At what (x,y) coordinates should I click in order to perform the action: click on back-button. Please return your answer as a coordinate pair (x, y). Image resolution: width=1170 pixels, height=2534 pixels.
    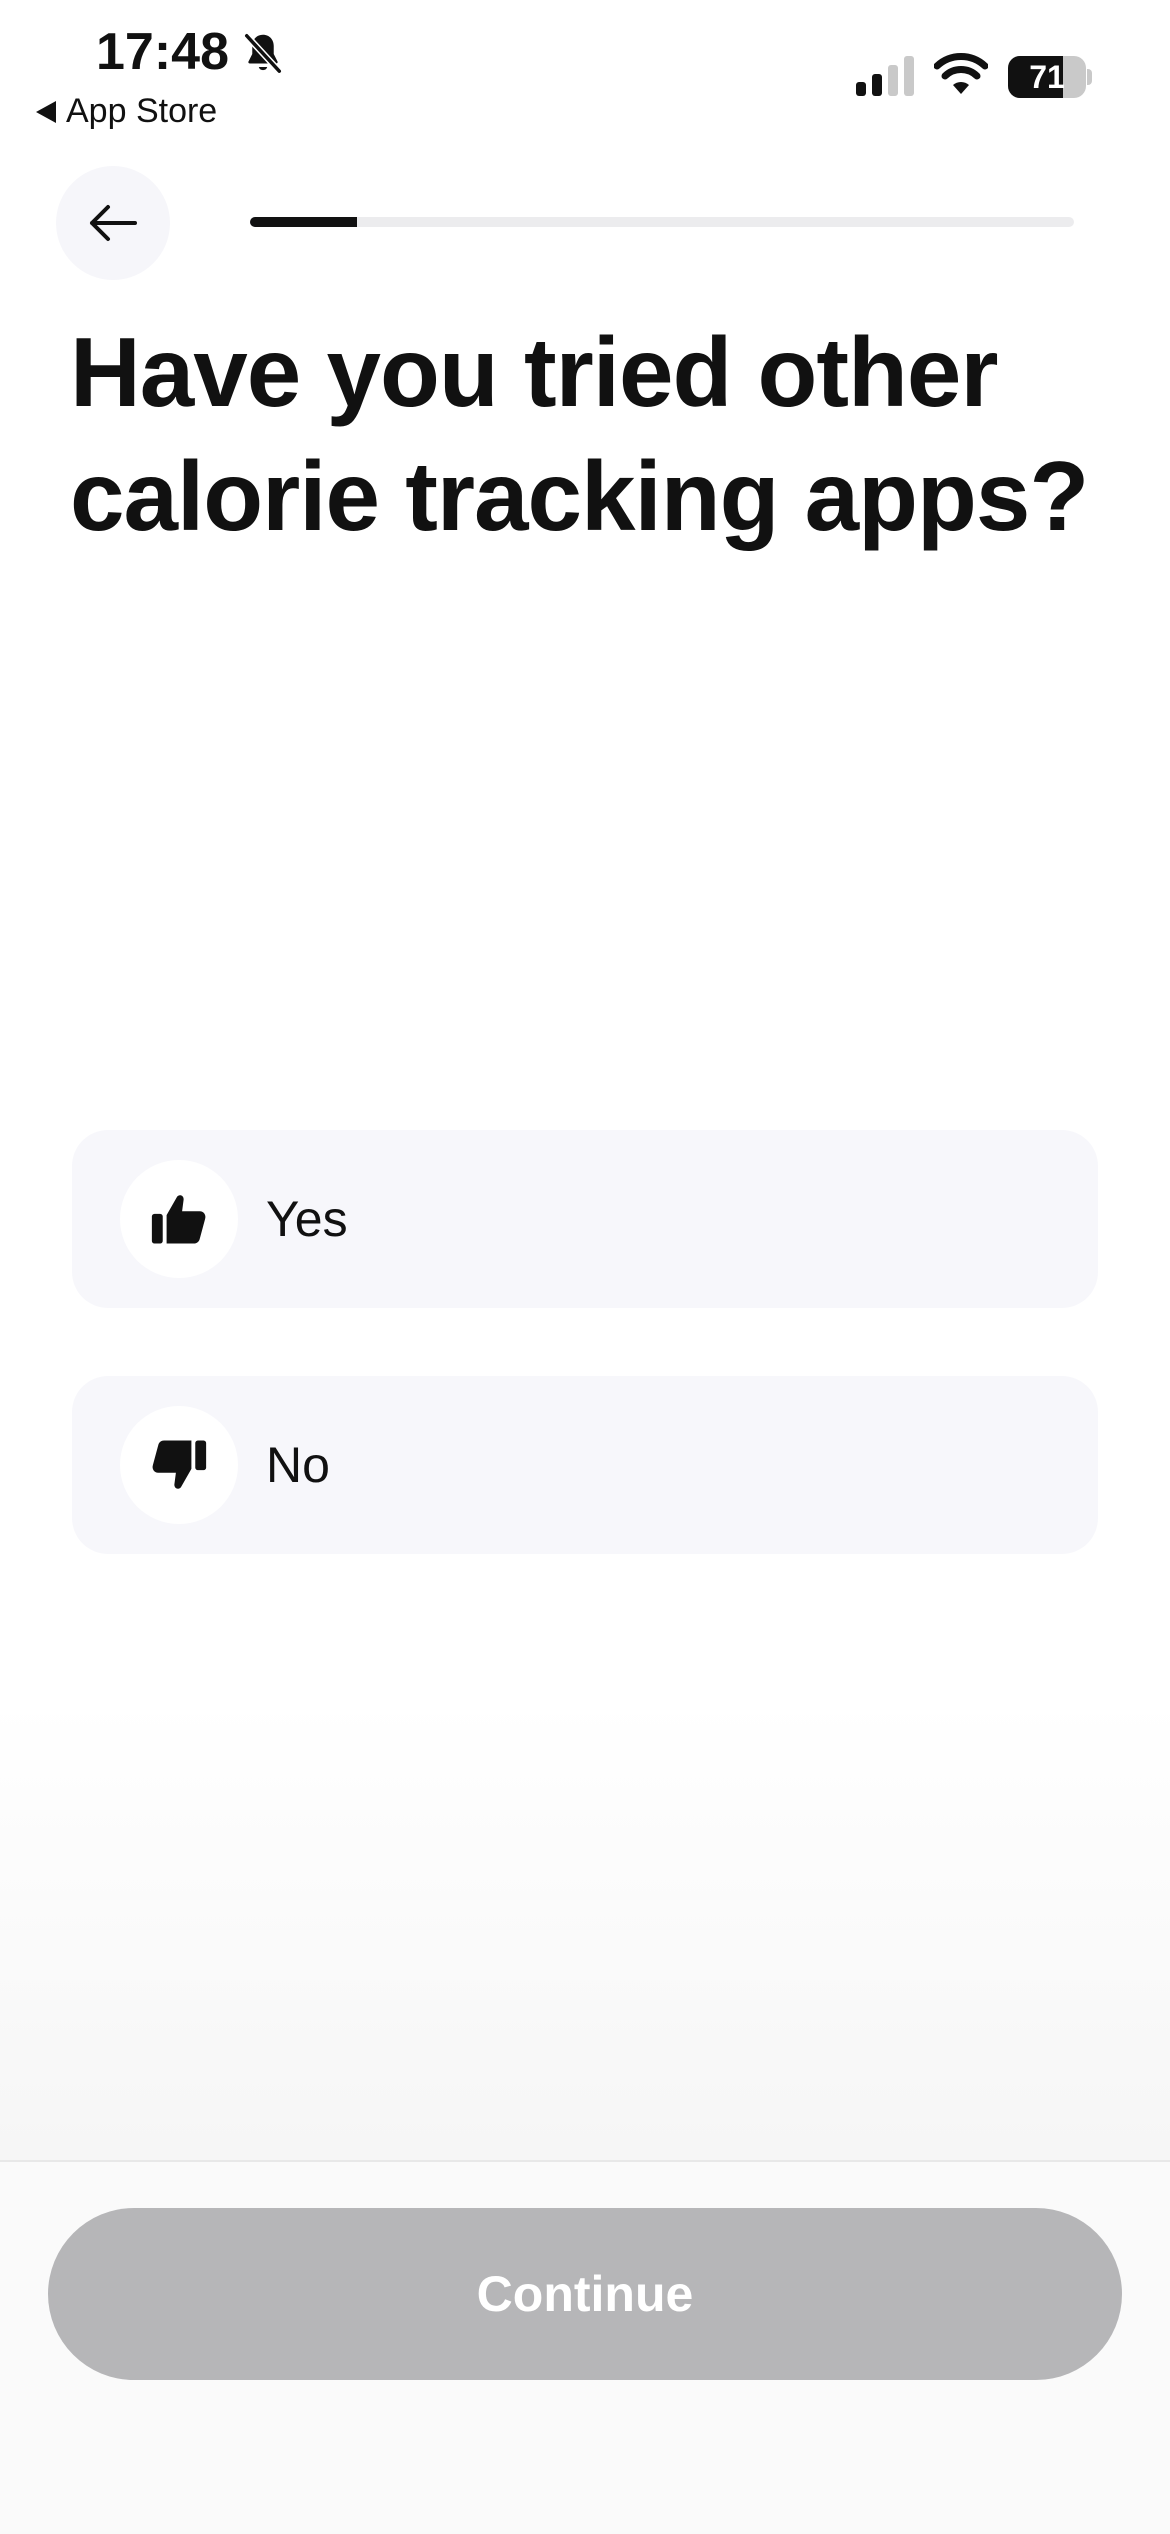
    Looking at the image, I should click on (113, 223).